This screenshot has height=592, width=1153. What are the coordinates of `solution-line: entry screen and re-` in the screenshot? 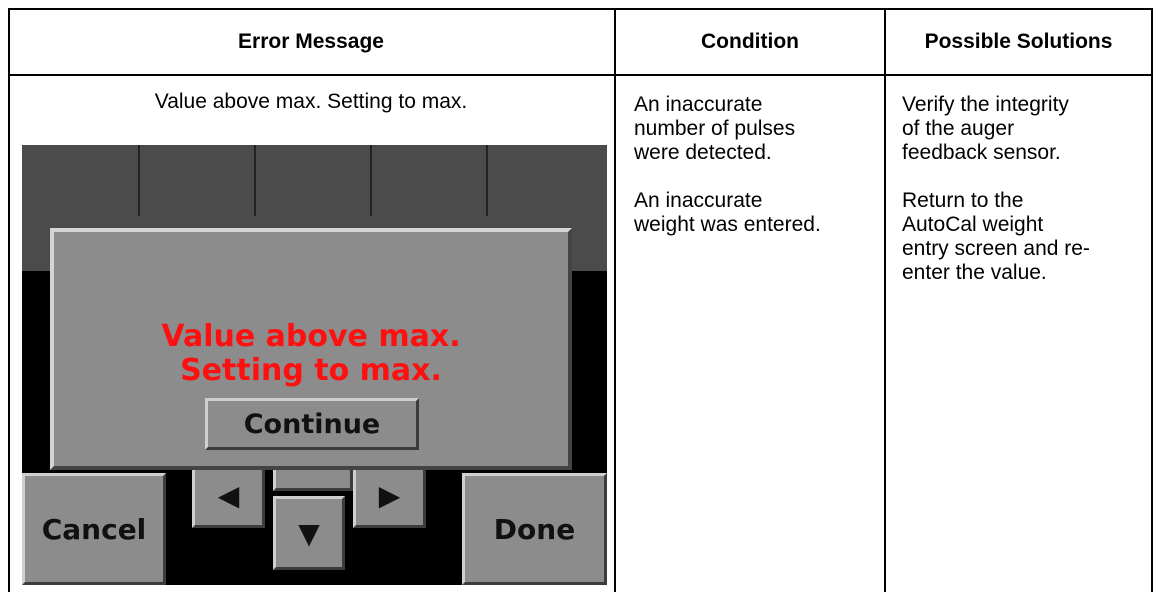 It's located at (996, 248).